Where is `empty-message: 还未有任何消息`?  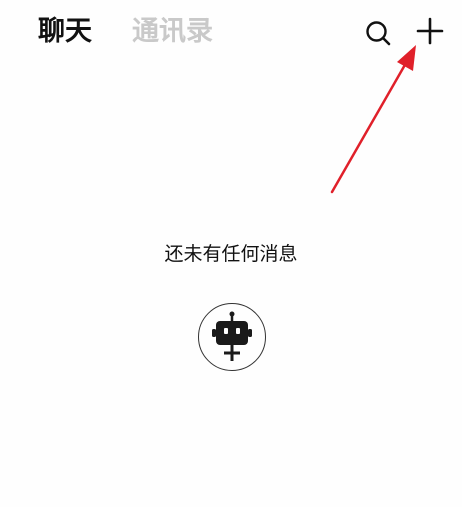
empty-message: 还未有任何消息 is located at coordinates (231, 254).